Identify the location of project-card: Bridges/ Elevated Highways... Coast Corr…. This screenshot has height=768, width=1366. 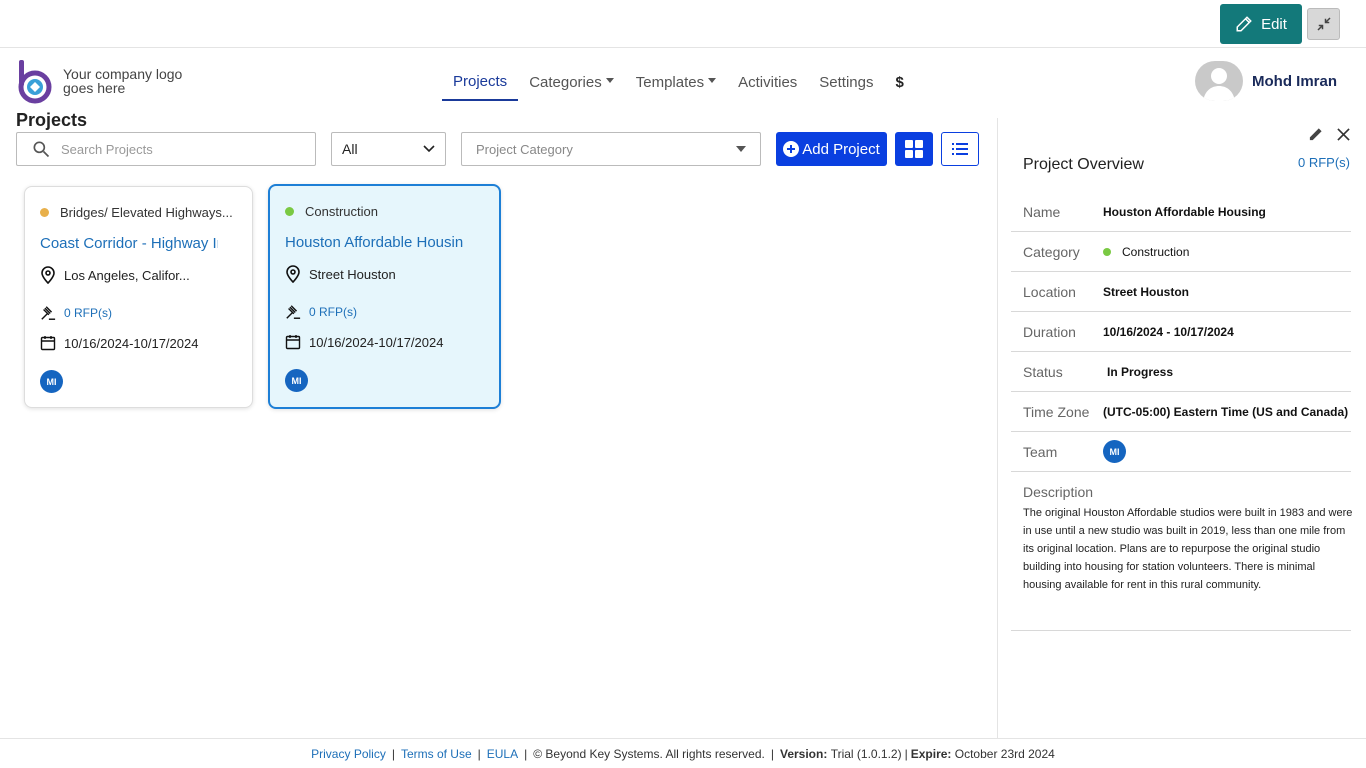
(138, 297).